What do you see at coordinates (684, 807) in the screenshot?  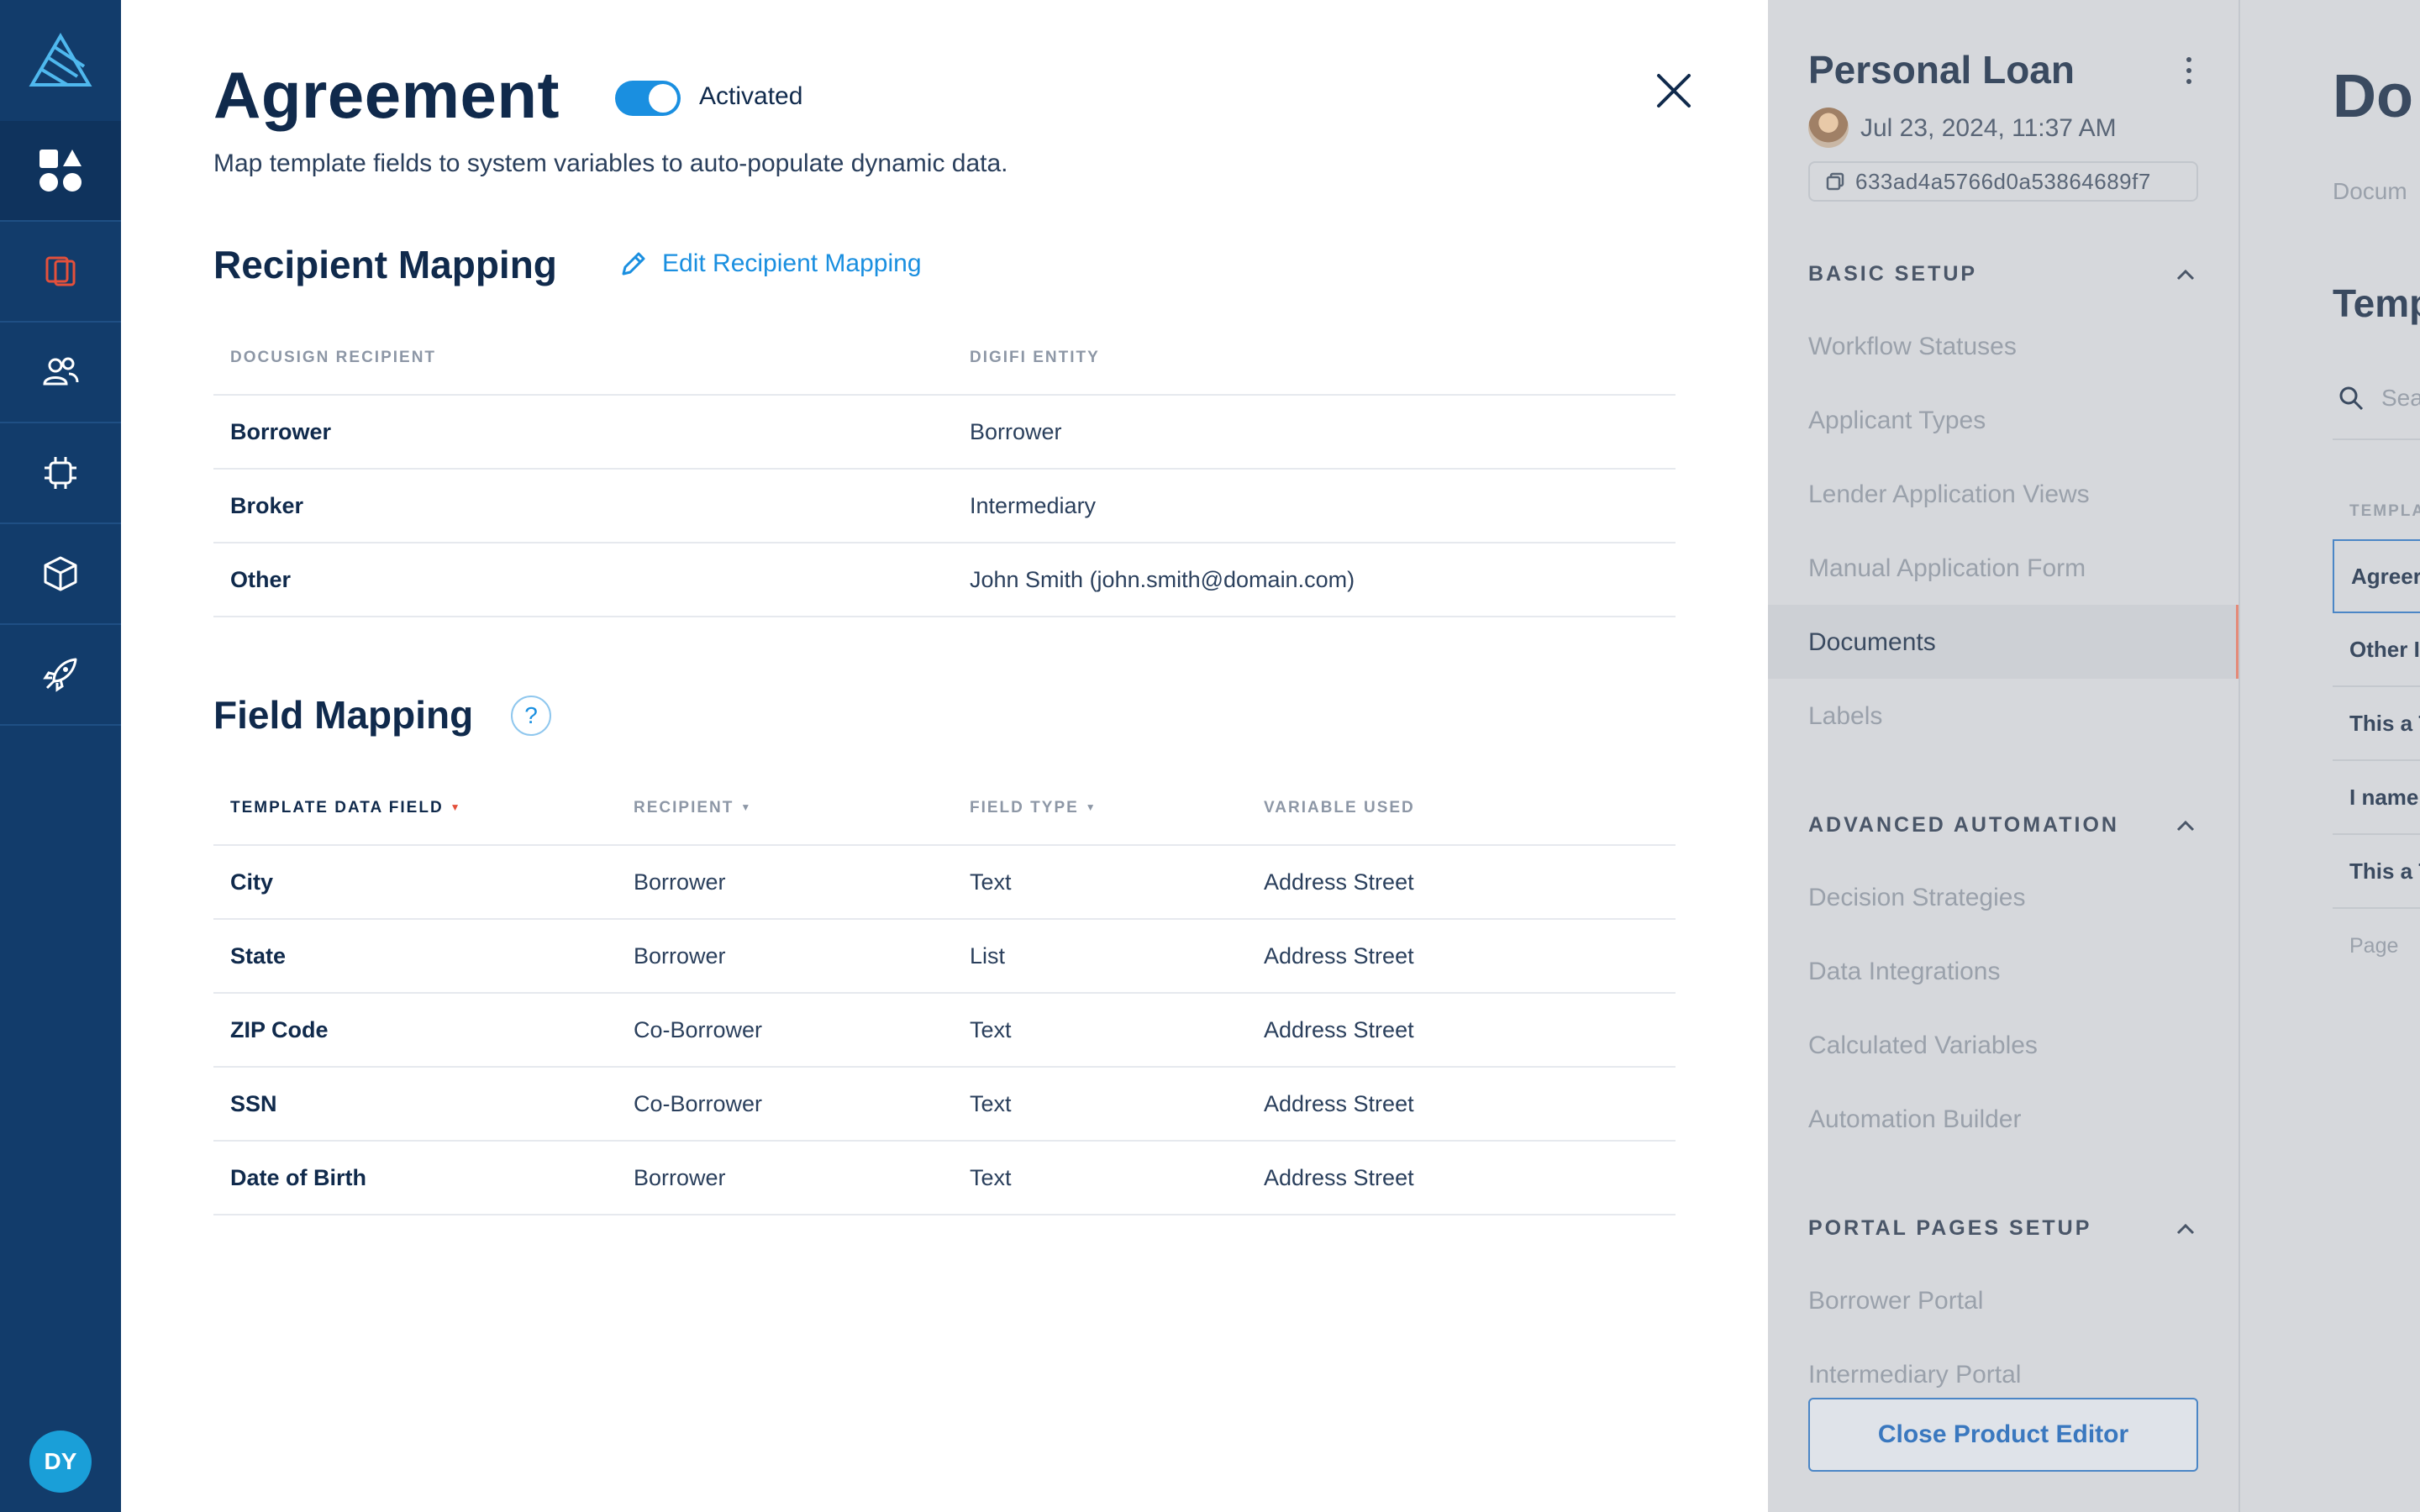 I see `column-header-label: RECIPIENT` at bounding box center [684, 807].